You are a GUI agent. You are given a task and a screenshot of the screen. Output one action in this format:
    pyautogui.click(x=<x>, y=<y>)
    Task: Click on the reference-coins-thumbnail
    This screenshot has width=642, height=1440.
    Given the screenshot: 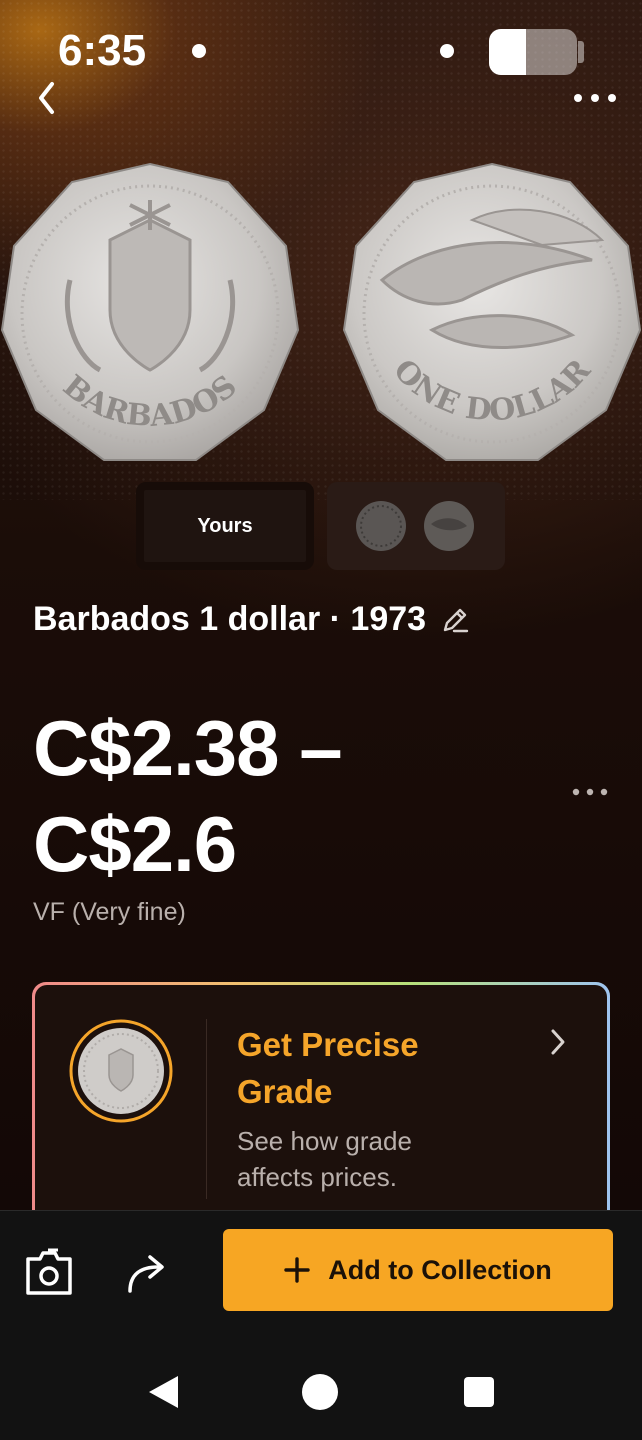 What is the action you would take?
    pyautogui.click(x=415, y=526)
    